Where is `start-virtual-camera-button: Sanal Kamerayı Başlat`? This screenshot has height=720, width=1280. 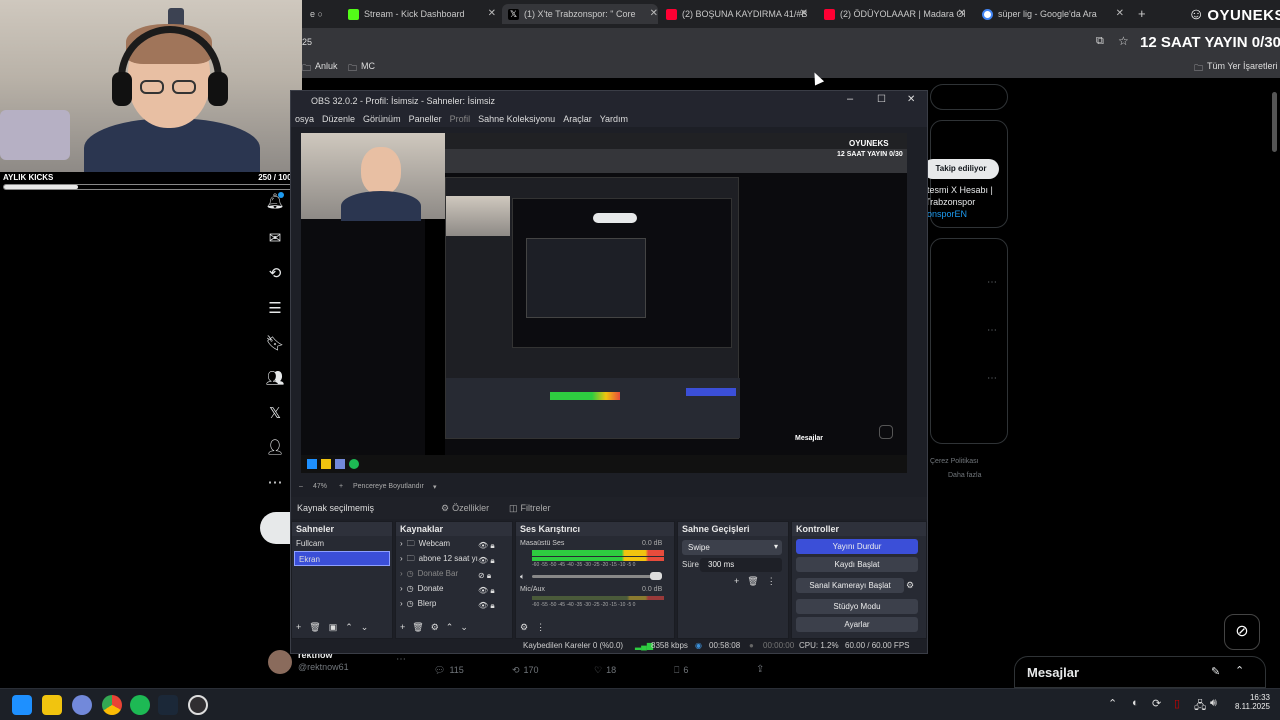 start-virtual-camera-button: Sanal Kamerayı Başlat is located at coordinates (850, 585).